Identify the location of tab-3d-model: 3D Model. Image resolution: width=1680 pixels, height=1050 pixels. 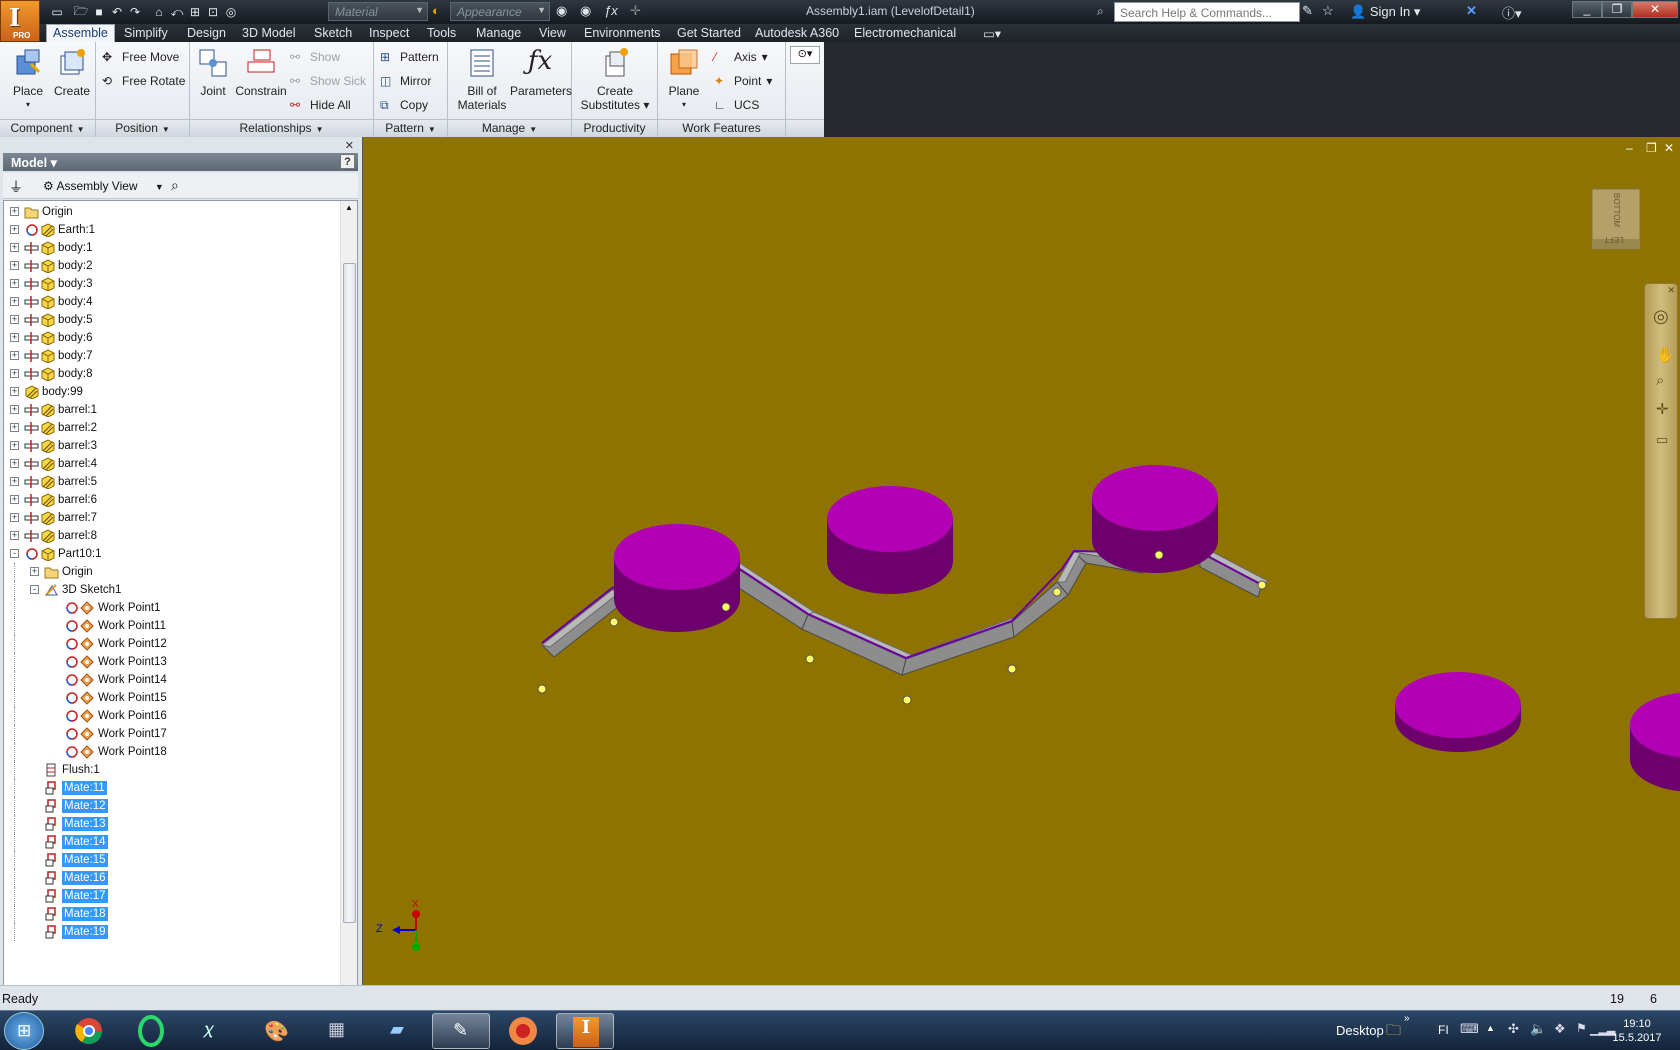
(269, 33).